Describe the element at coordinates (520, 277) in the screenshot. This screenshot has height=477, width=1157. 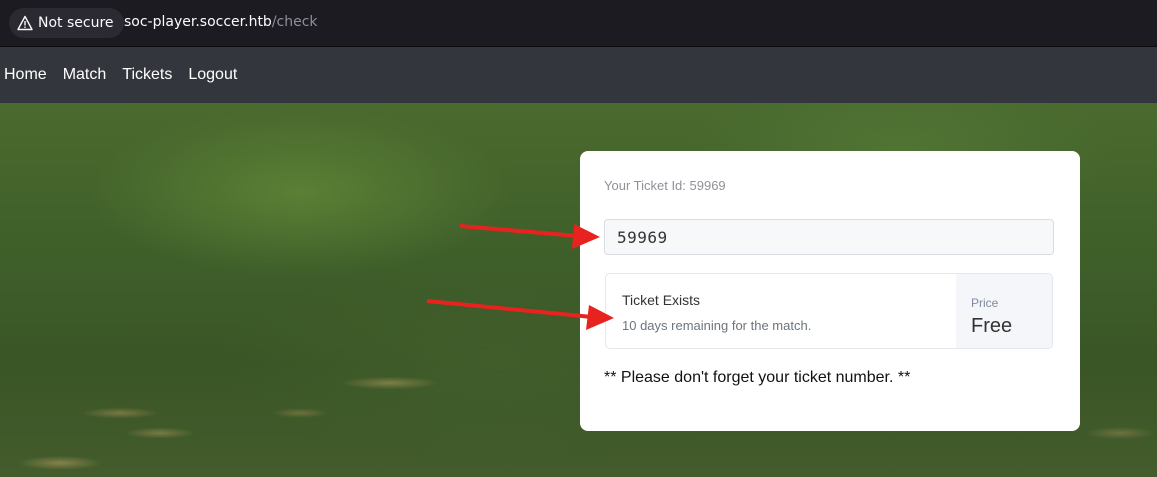
I see `annotation-arrows` at that location.